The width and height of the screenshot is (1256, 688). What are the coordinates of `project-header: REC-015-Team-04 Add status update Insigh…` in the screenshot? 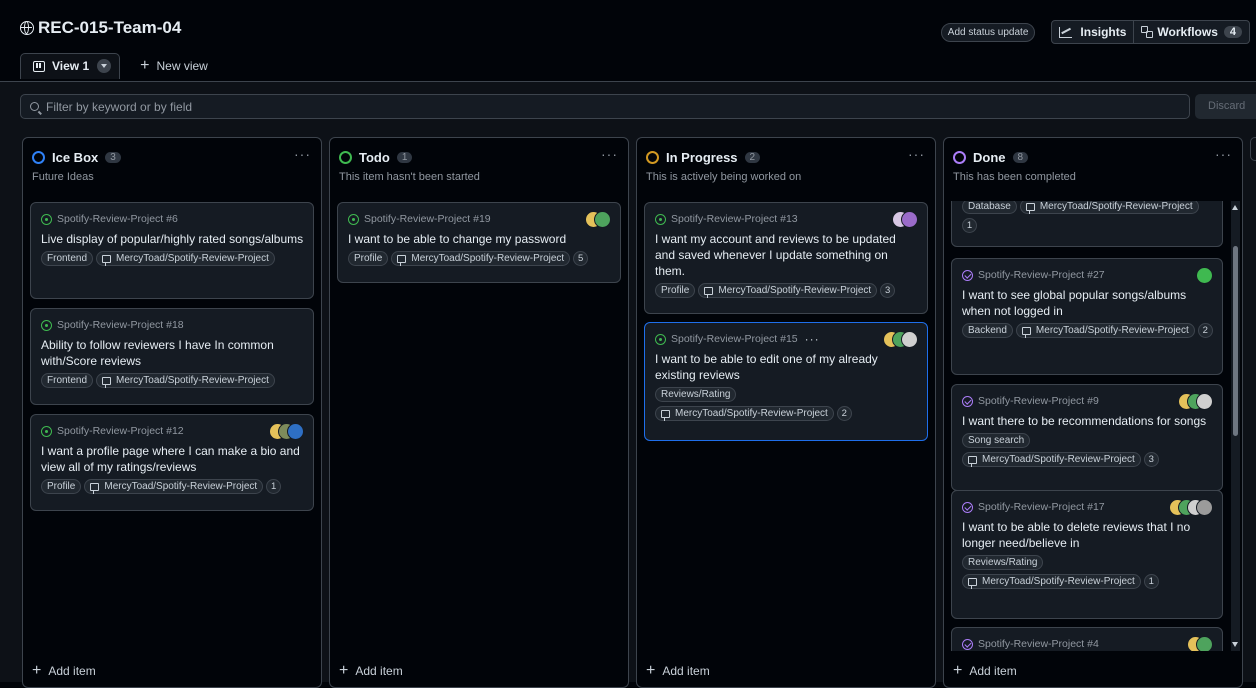 It's located at (628, 39).